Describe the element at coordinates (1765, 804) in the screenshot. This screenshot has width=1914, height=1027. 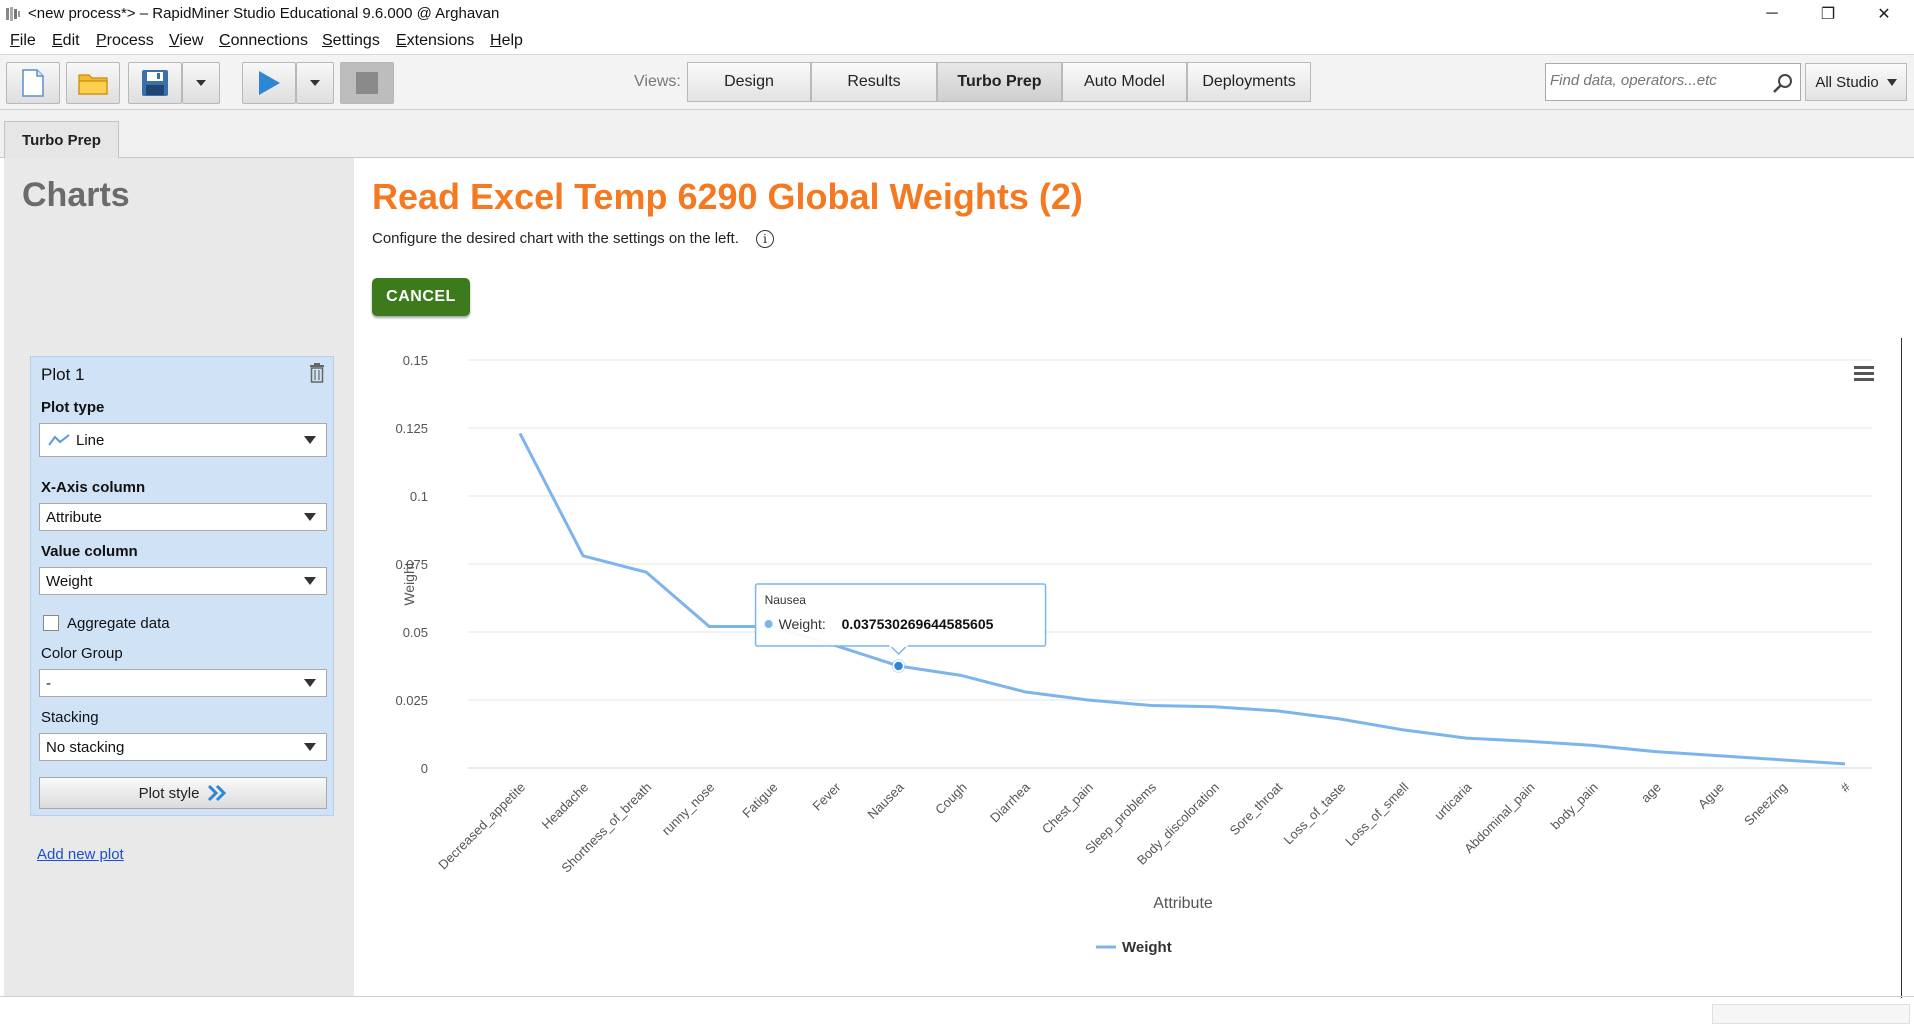
I see `x-tick-label: Sneezing` at that location.